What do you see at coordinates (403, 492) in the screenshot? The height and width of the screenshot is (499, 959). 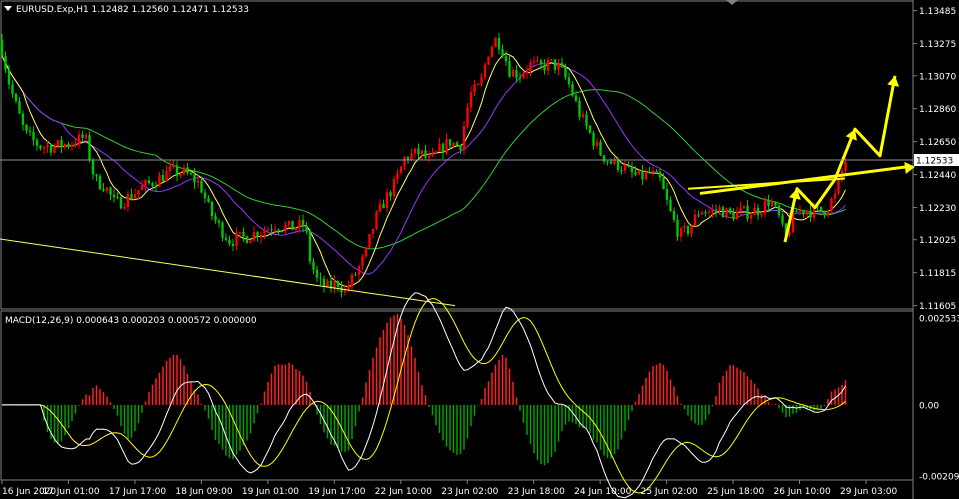 I see `time-tick-label: 22 Jun 10:00` at bounding box center [403, 492].